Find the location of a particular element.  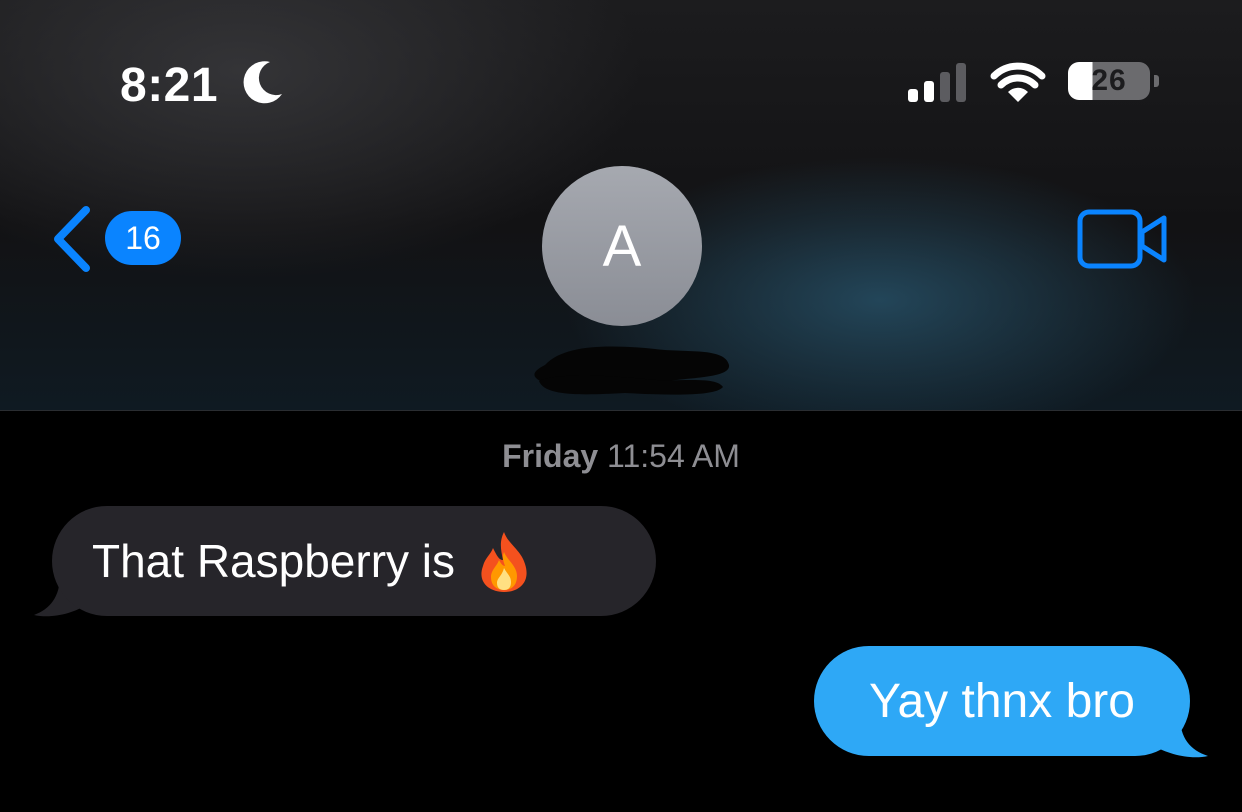

back-button: 16 is located at coordinates (120, 240).